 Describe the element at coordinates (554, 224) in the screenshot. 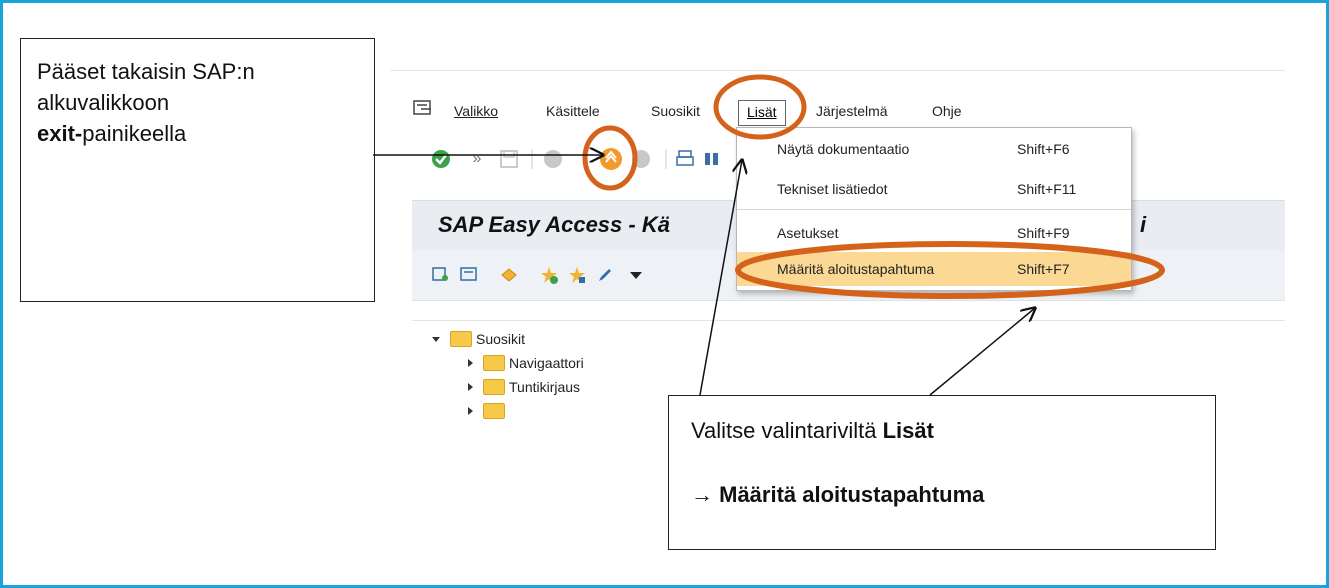

I see `page-title: SAP Easy Access - Kä` at that location.